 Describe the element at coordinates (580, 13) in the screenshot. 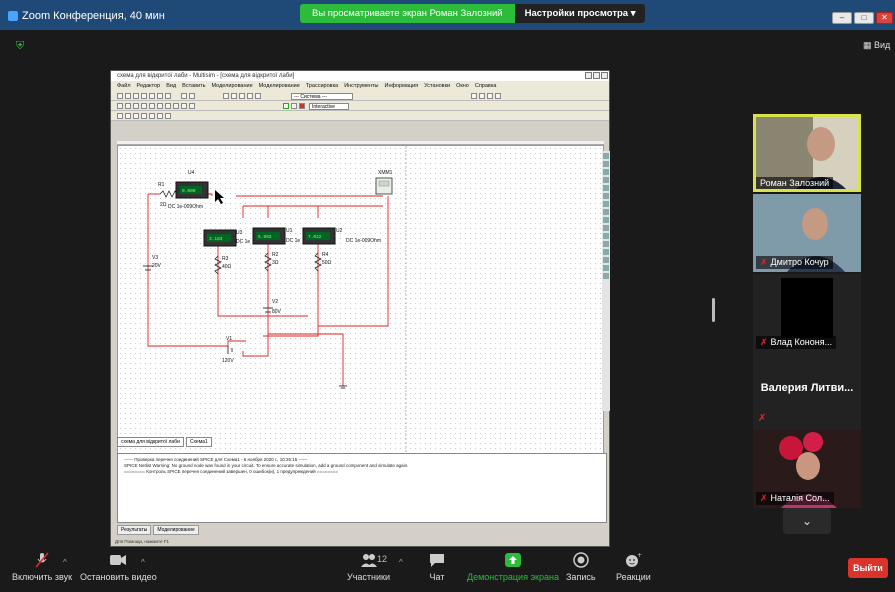

I see `view-options-button: Настройки просмотра ▾` at that location.